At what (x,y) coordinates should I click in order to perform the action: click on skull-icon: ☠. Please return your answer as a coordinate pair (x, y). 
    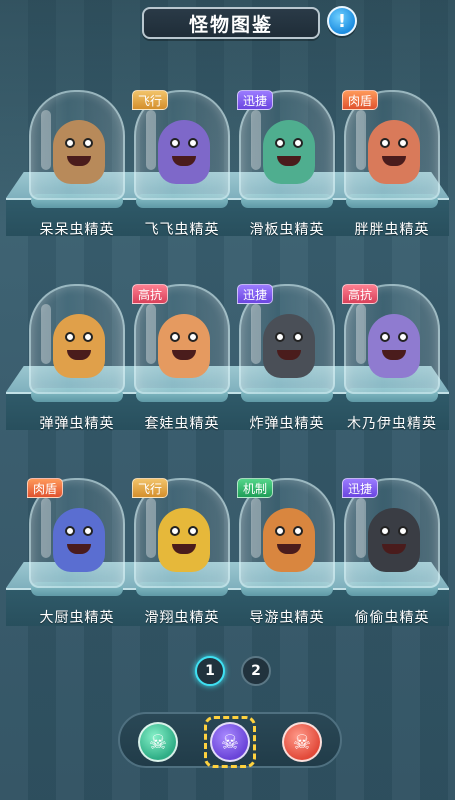
    Looking at the image, I should click on (158, 742).